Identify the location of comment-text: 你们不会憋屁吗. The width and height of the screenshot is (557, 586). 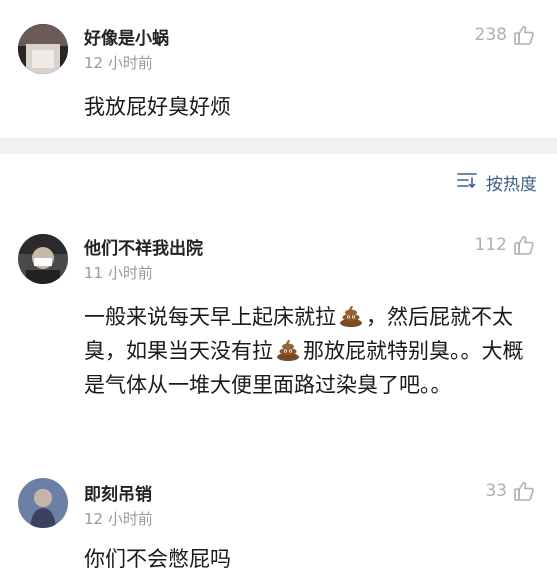
(157, 559).